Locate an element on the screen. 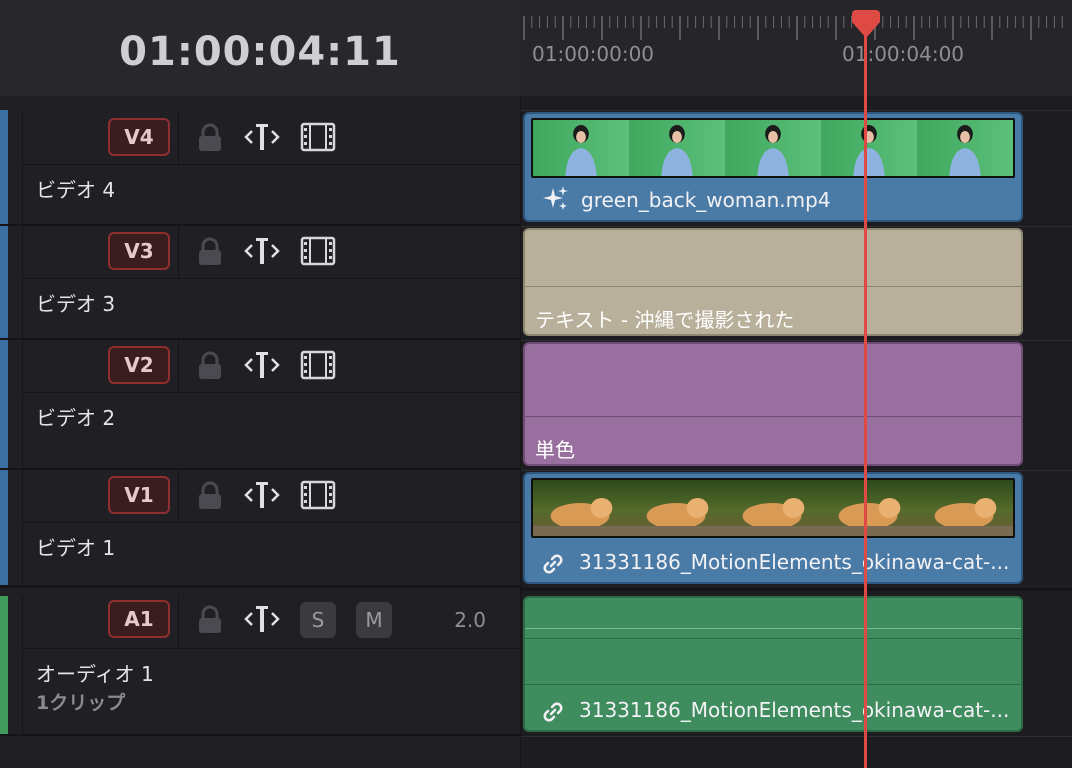 The height and width of the screenshot is (768, 1072). clip-v4: green_back_woman.mp4 is located at coordinates (773, 167).